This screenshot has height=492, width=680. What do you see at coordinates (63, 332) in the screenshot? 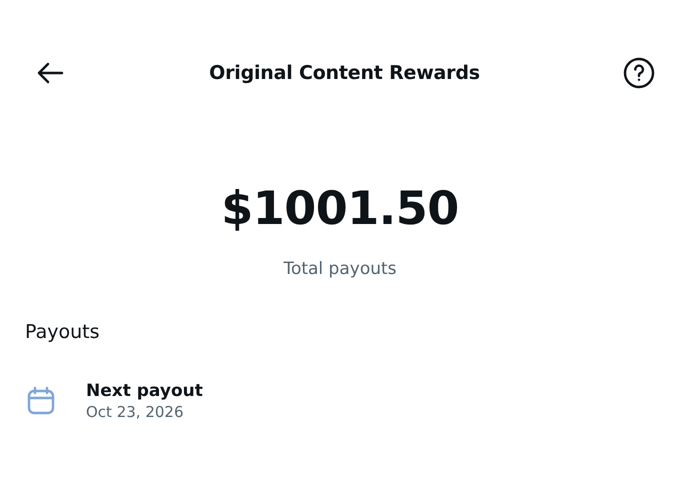
I see `section-heading: Payouts` at bounding box center [63, 332].